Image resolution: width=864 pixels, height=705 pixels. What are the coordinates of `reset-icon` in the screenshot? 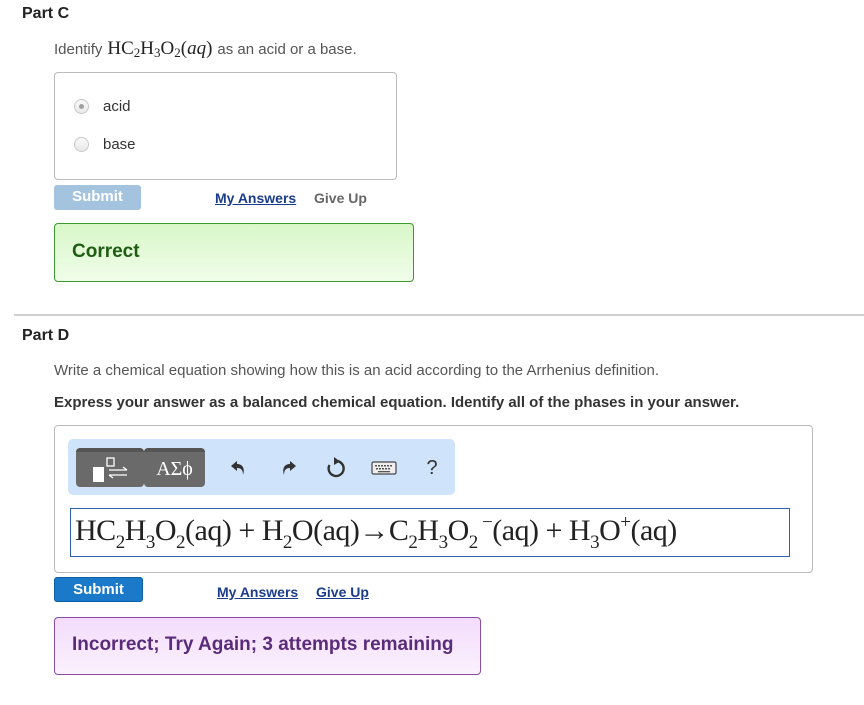 It's located at (336, 467).